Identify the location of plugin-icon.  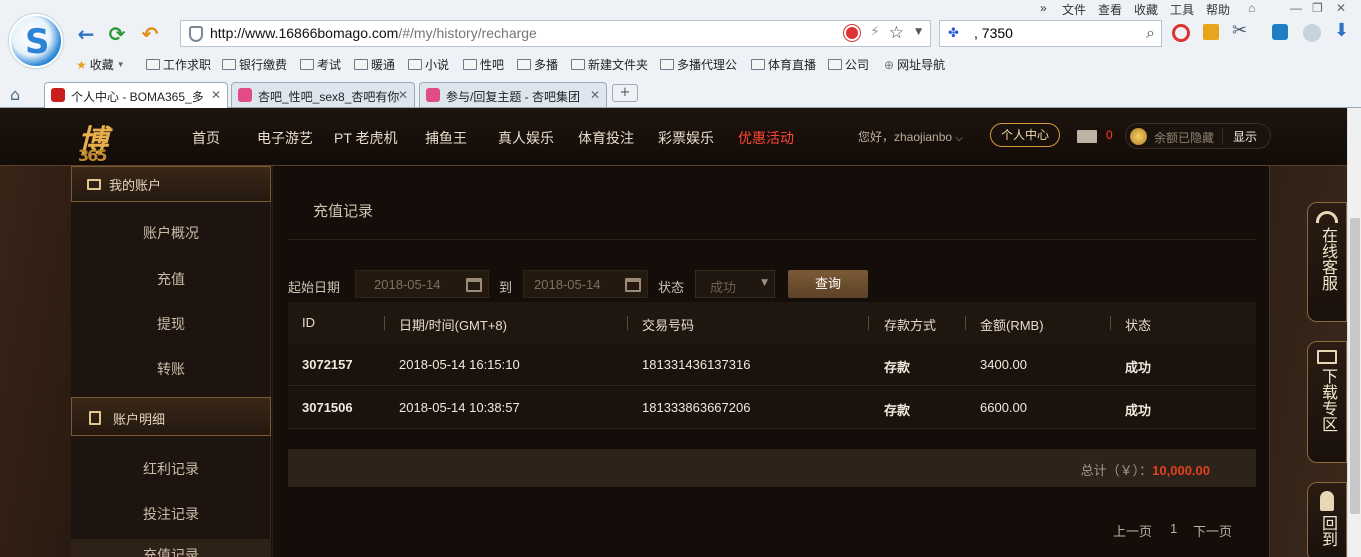
(1211, 32).